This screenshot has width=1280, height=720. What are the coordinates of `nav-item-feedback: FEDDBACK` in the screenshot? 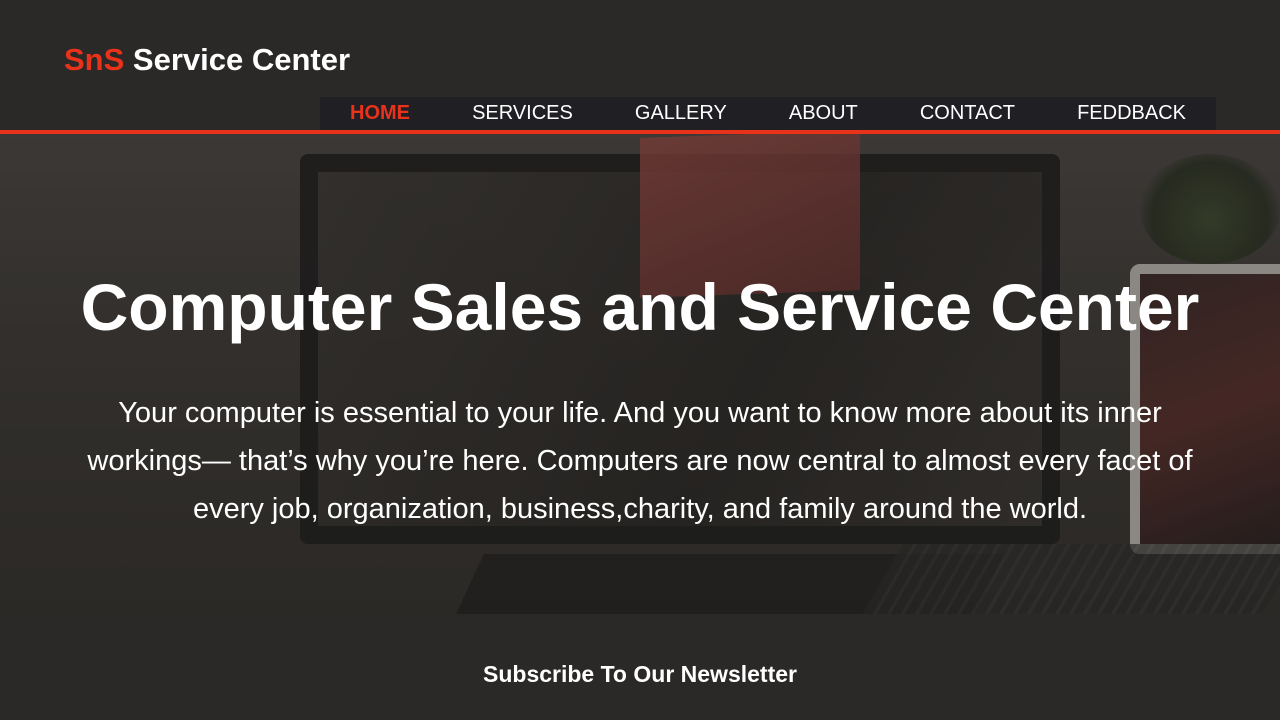 It's located at (1131, 113).